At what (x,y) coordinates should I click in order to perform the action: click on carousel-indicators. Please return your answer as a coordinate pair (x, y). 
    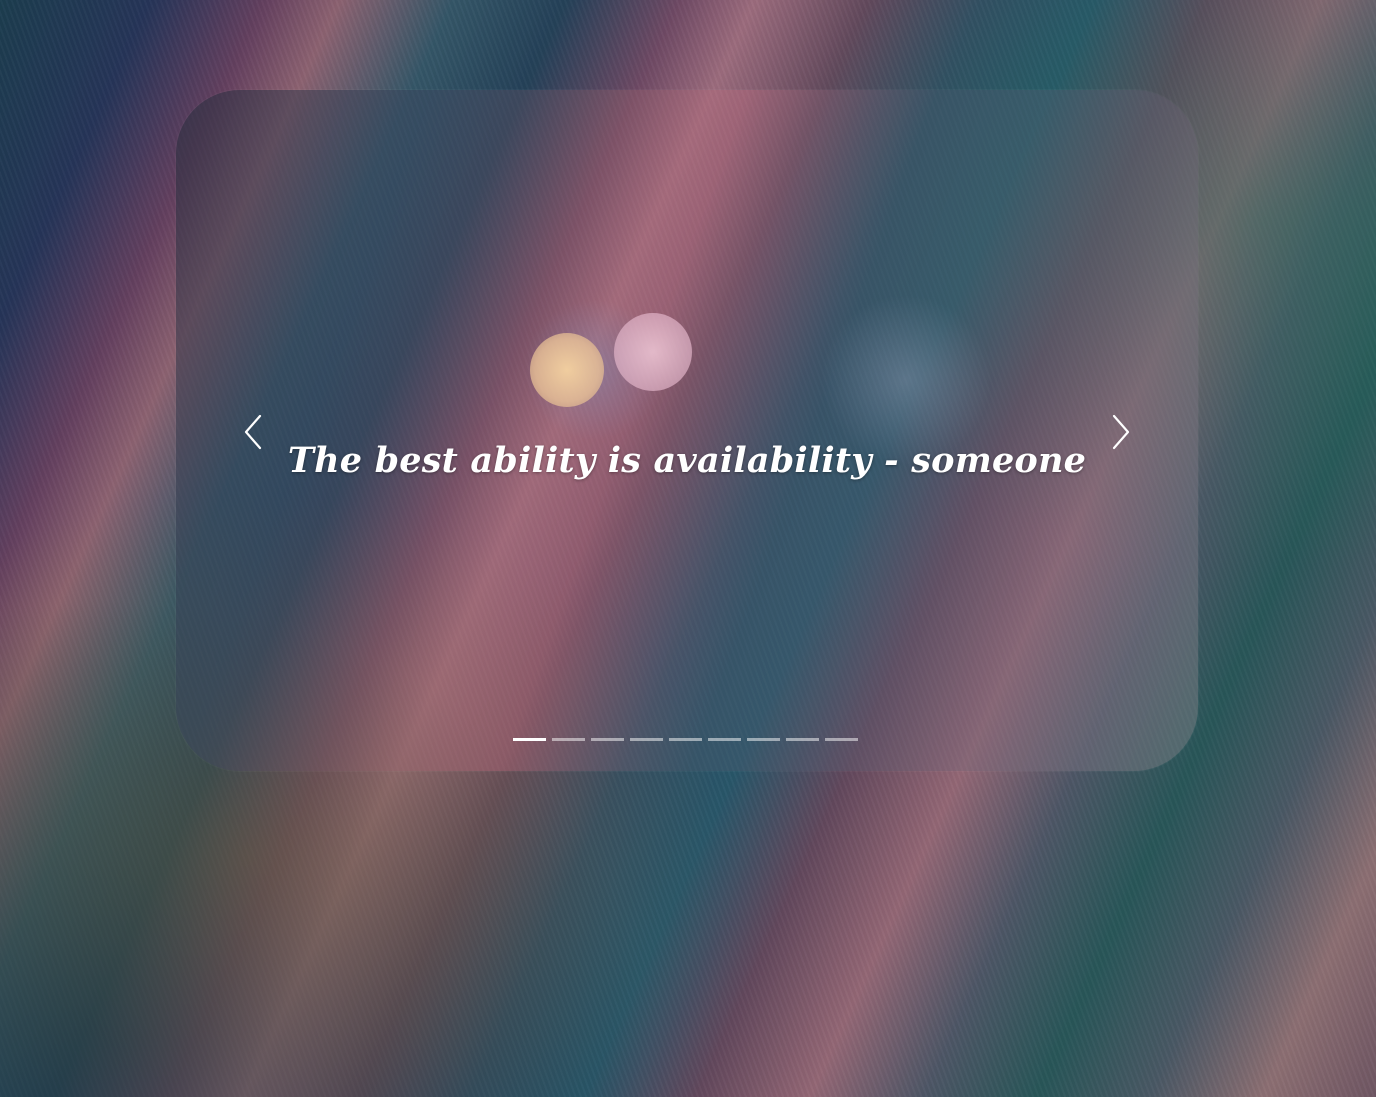
    Looking at the image, I should click on (685, 739).